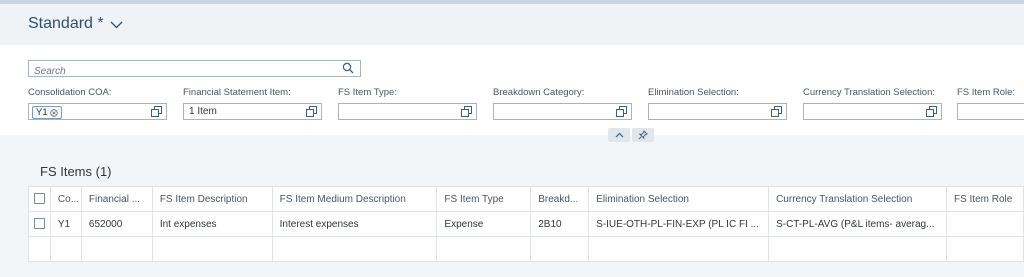 This screenshot has width=1024, height=277. What do you see at coordinates (354, 199) in the screenshot?
I see `column-header: FS Item Medium Description` at bounding box center [354, 199].